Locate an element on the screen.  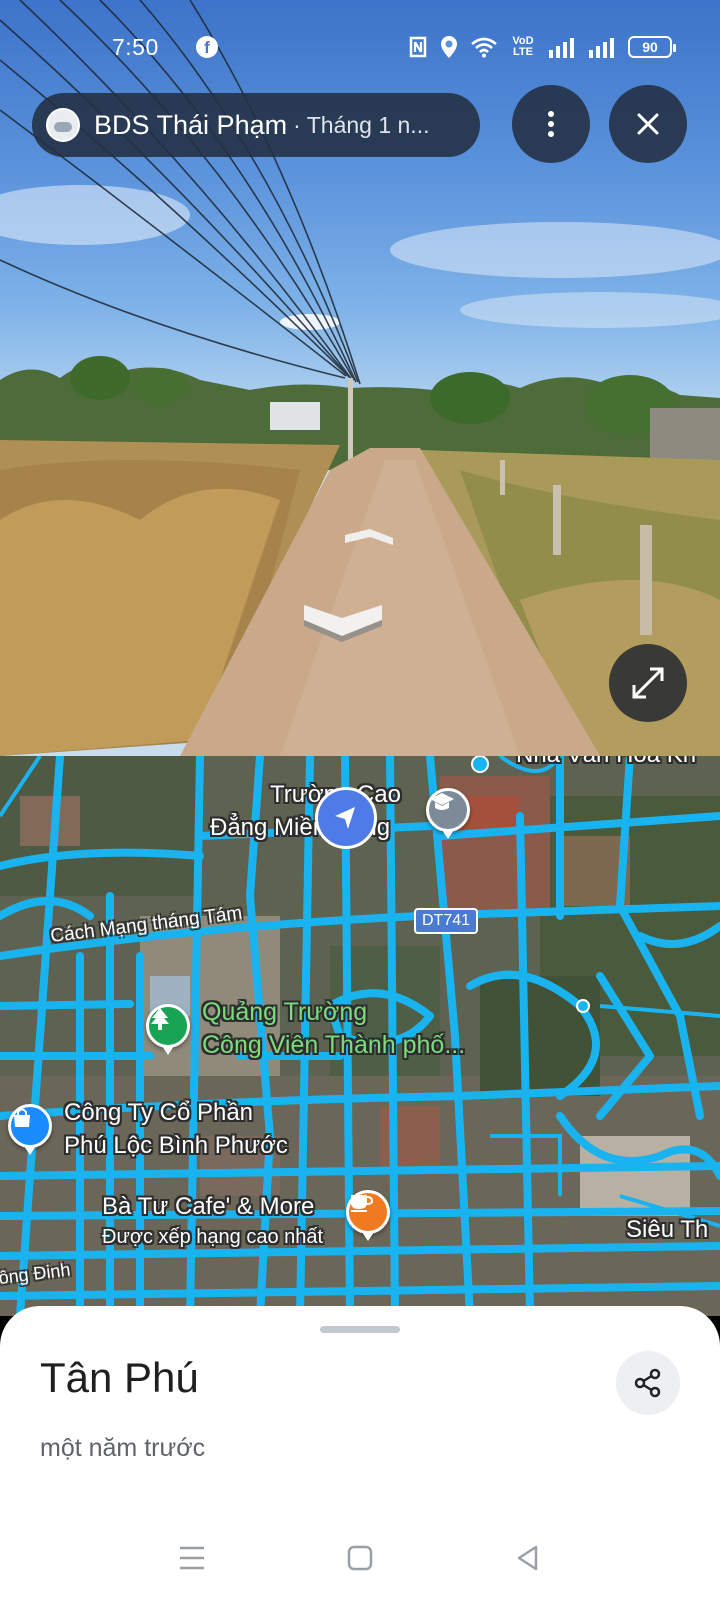
location-icon is located at coordinates (449, 47).